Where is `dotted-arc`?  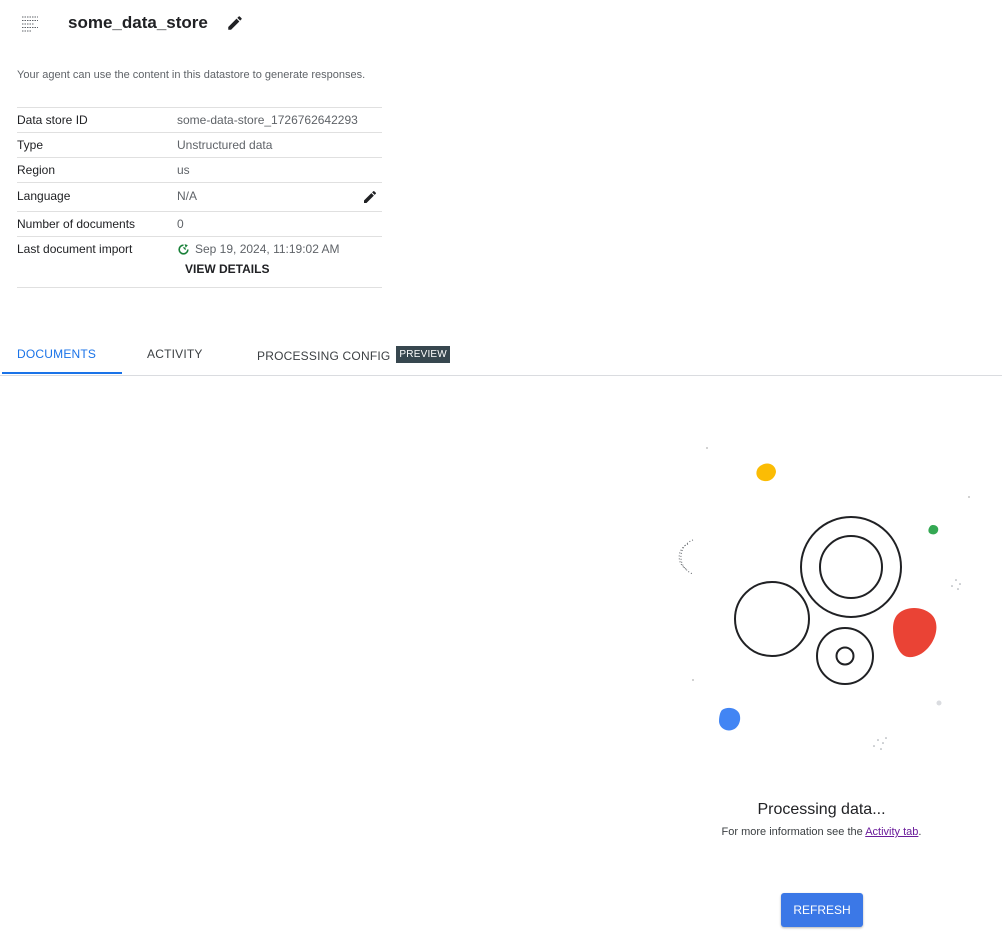 dotted-arc is located at coordinates (687, 557).